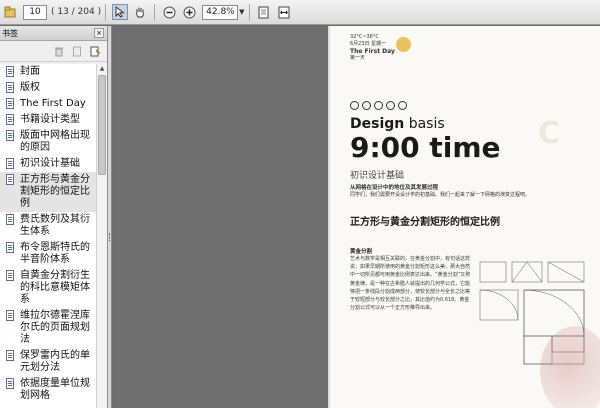 This screenshot has height=408, width=600. What do you see at coordinates (361, 252) in the screenshot?
I see `subsection-title: 黄金分割` at bounding box center [361, 252].